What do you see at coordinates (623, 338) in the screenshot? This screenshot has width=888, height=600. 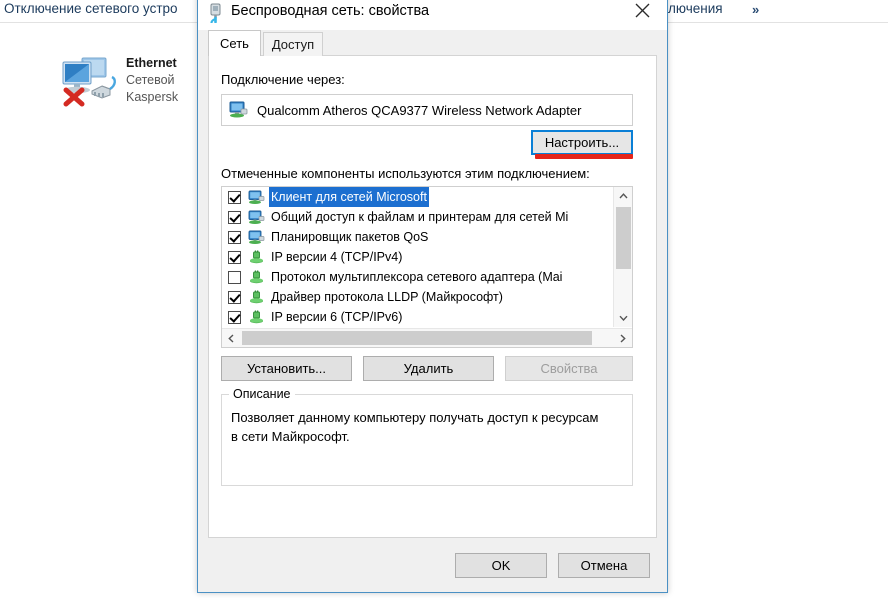 I see `scroll-right-icon` at bounding box center [623, 338].